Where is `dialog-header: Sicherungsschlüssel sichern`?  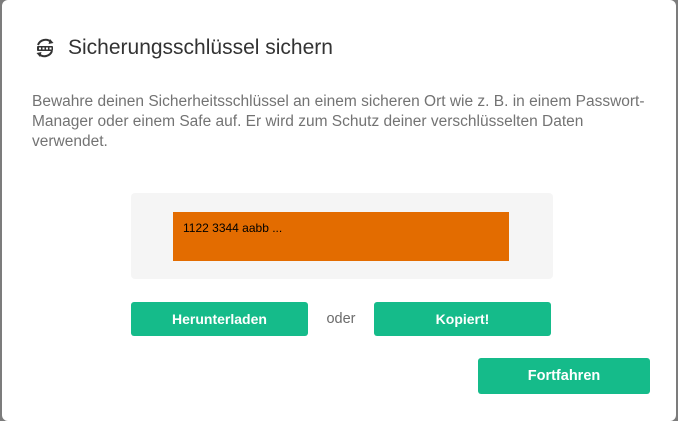
dialog-header: Sicherungsschlüssel sichern is located at coordinates (183, 48).